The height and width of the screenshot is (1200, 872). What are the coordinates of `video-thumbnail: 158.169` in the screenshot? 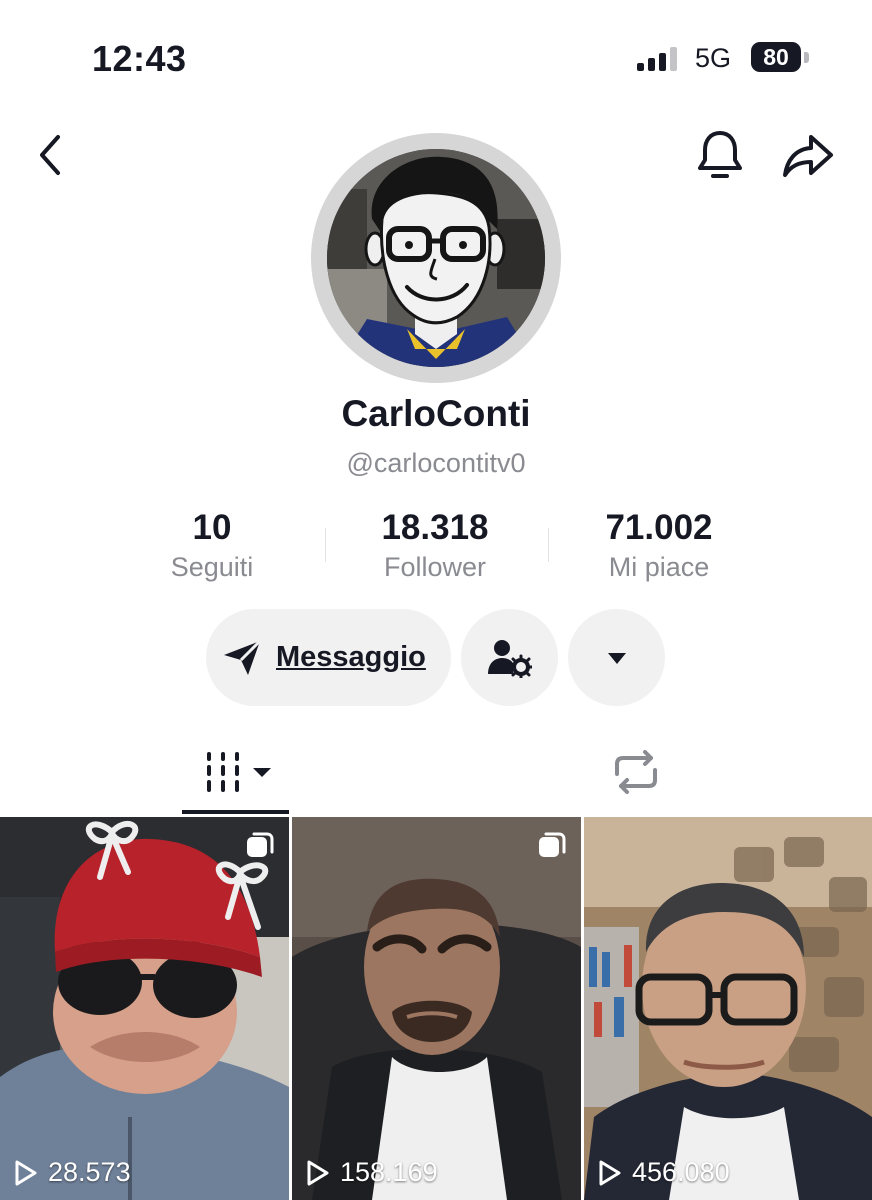 It's located at (436, 1008).